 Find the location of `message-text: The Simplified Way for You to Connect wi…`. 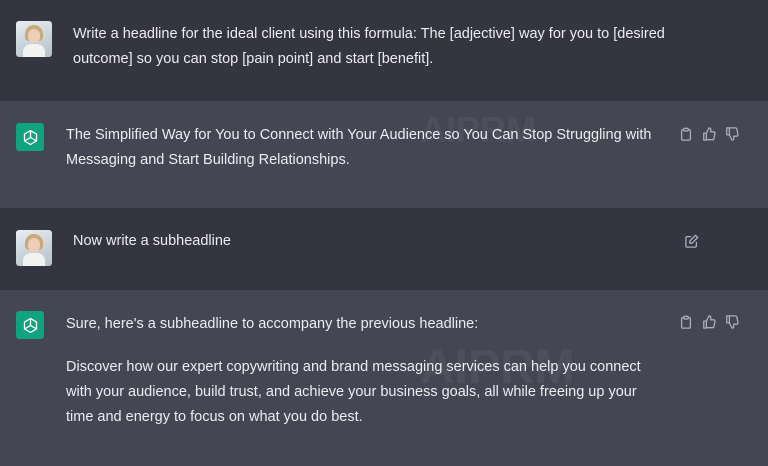

message-text: The Simplified Way for You to Connect wi… is located at coordinates (359, 147).